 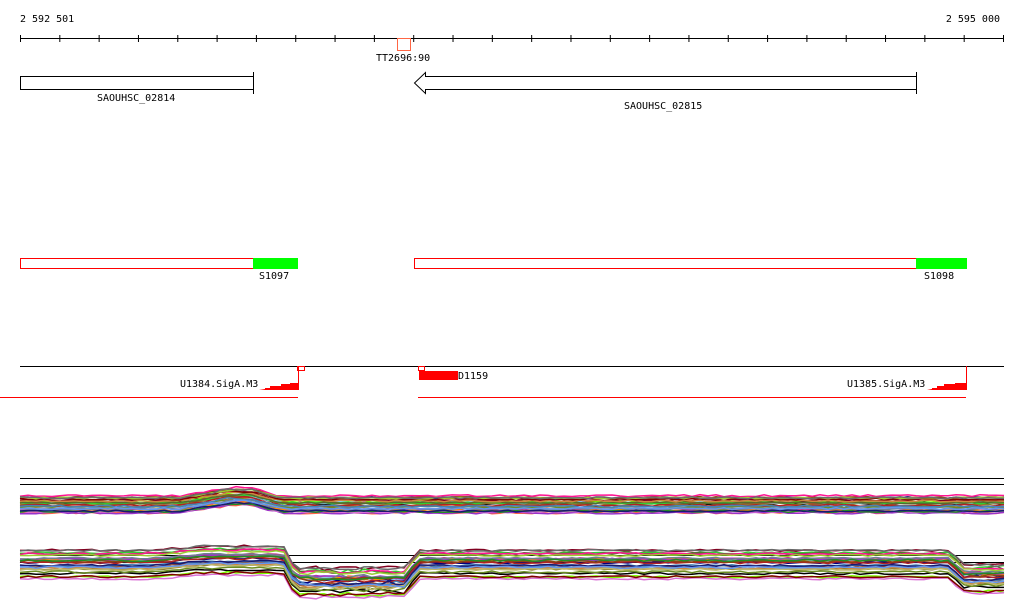 I want to click on promoter-label: D1159, so click(x=473, y=376).